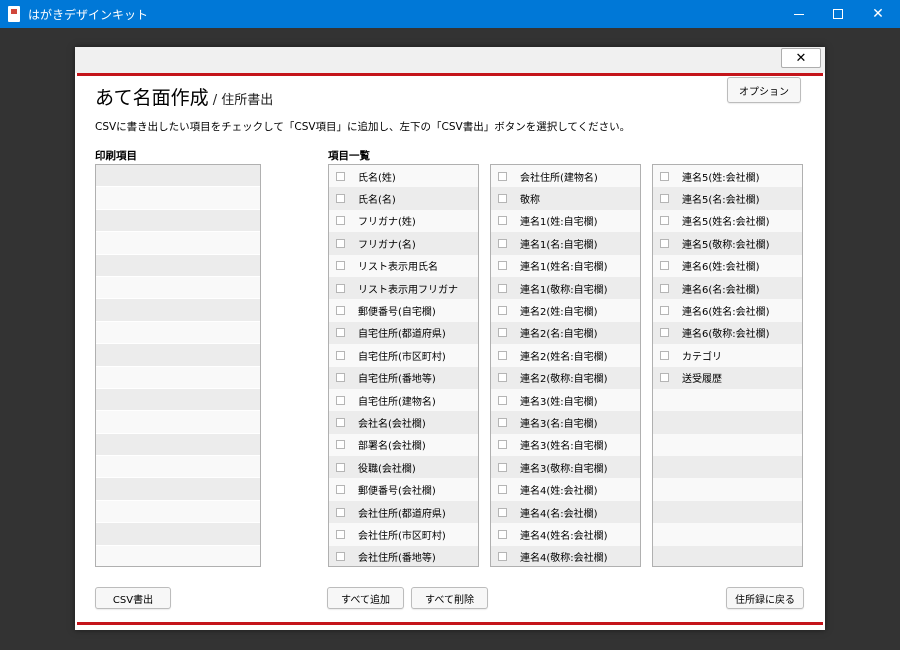 This screenshot has width=900, height=650. What do you see at coordinates (727, 355) in the screenshot?
I see `item-row: カテゴリ` at bounding box center [727, 355].